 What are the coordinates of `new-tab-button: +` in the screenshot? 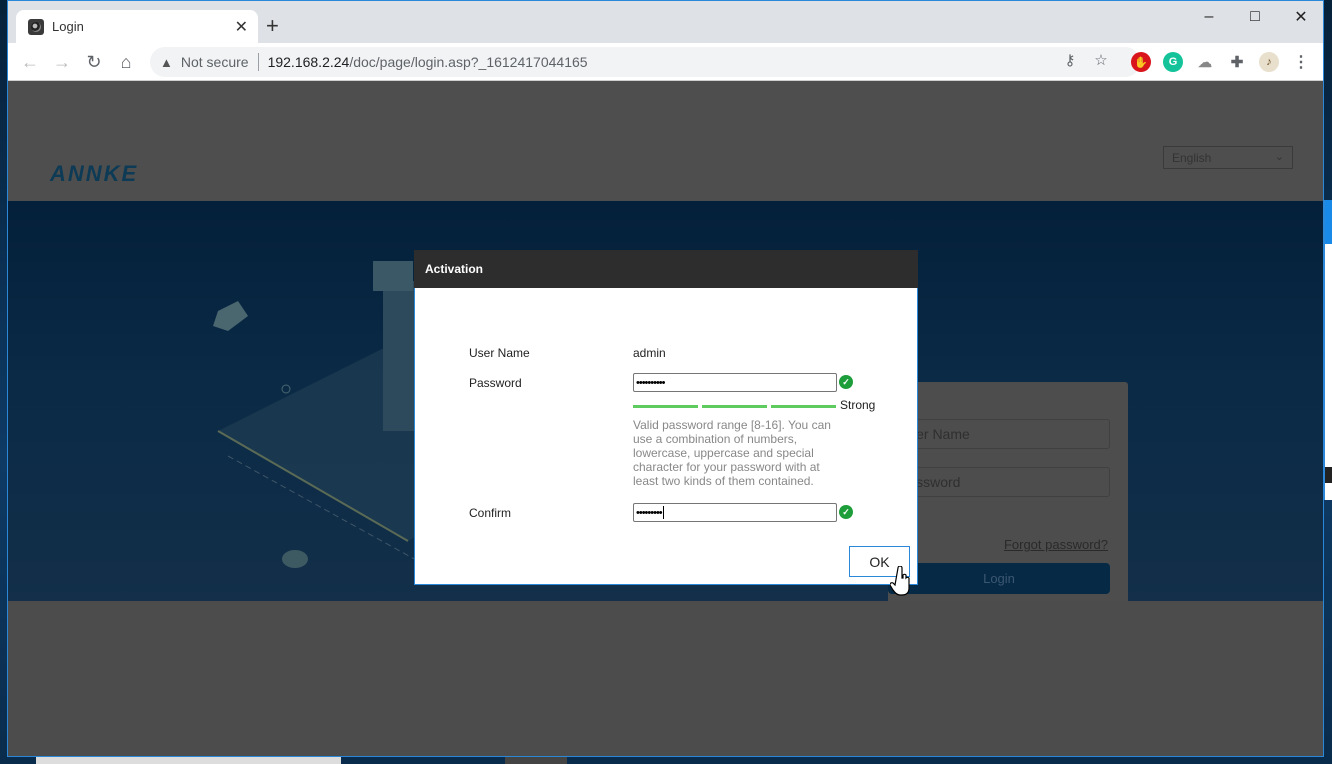 It's located at (272, 26).